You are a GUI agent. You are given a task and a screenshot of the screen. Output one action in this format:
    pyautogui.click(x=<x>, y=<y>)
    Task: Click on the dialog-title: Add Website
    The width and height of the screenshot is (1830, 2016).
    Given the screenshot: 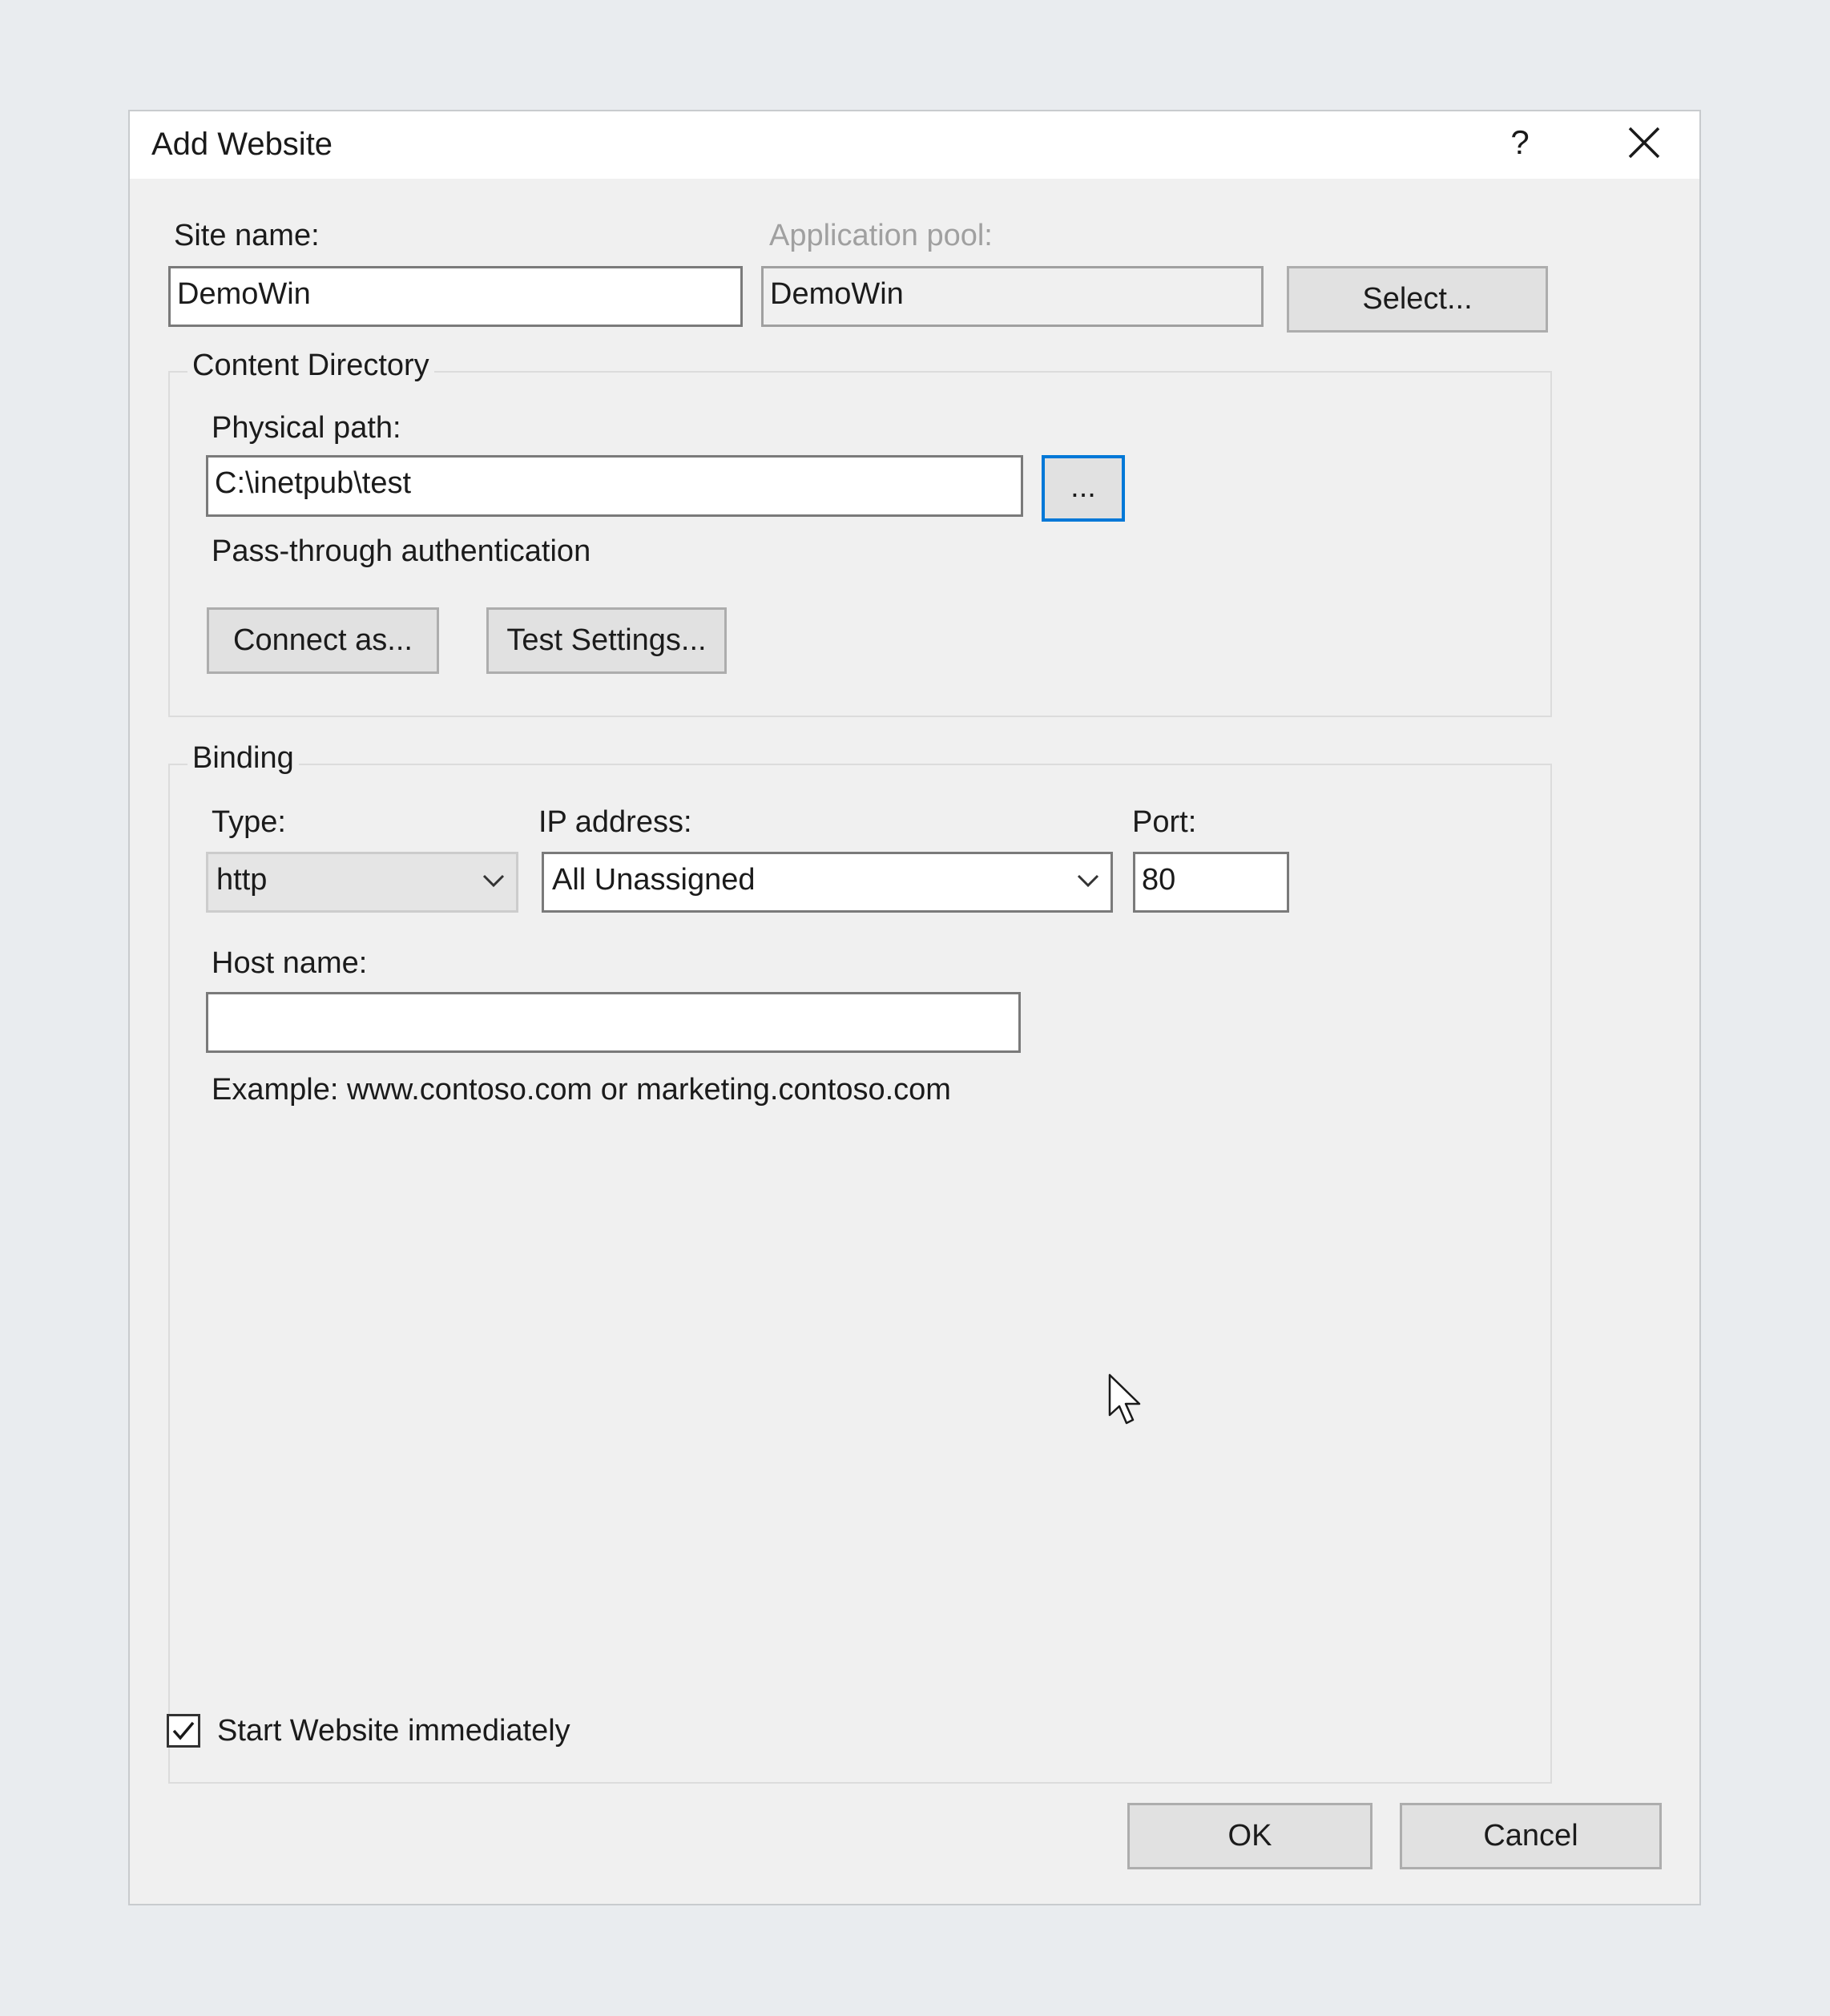 What is the action you would take?
    pyautogui.click(x=242, y=144)
    